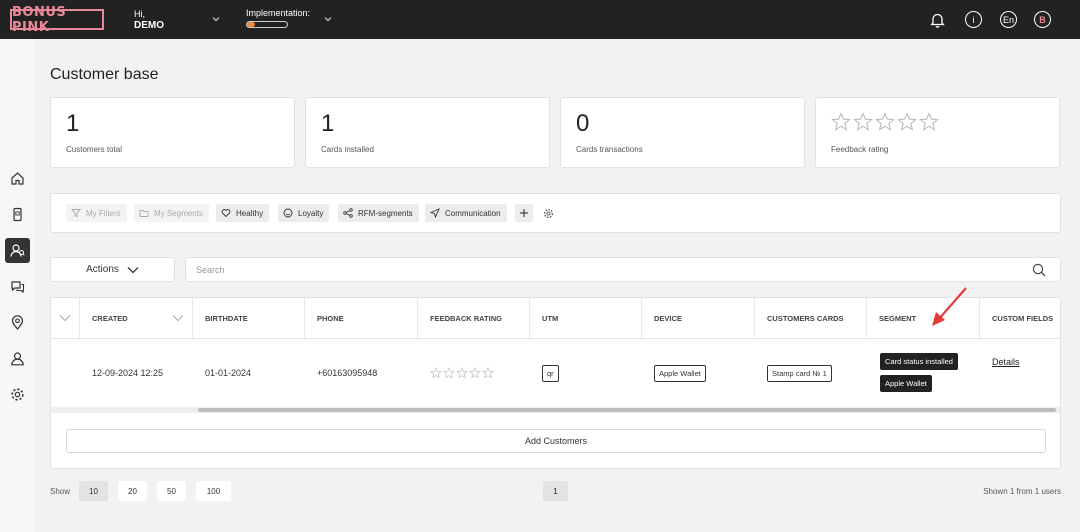  I want to click on column-header-birthdate: BIRTHDATE, so click(249, 318).